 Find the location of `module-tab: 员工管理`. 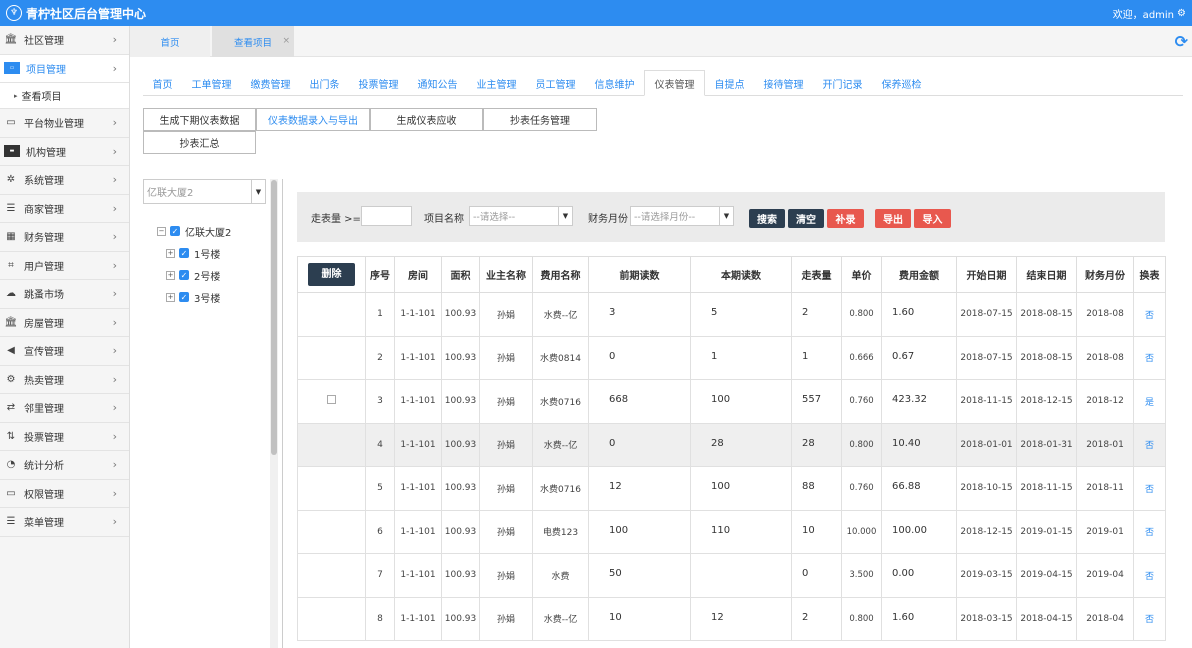

module-tab: 员工管理 is located at coordinates (555, 83).